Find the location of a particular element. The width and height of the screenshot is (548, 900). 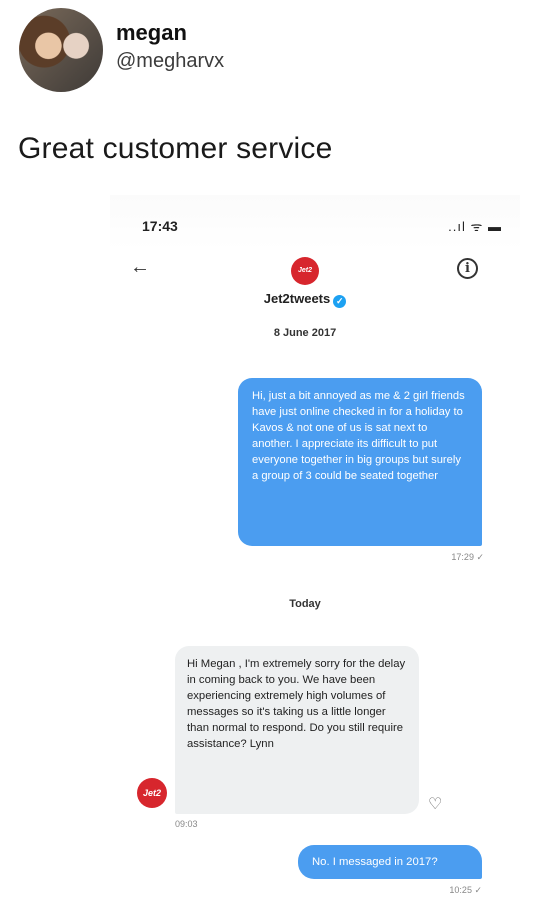

tweet-text: Great customer service is located at coordinates (175, 148).